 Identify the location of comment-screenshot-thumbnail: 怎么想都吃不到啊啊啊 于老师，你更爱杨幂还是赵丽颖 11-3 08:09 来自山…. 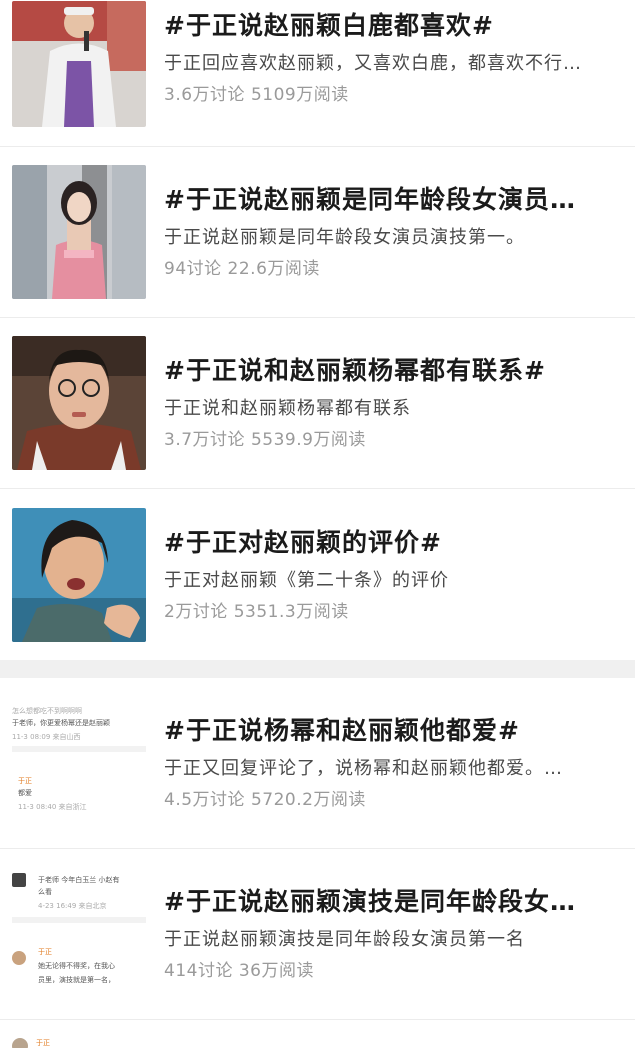
(79, 763).